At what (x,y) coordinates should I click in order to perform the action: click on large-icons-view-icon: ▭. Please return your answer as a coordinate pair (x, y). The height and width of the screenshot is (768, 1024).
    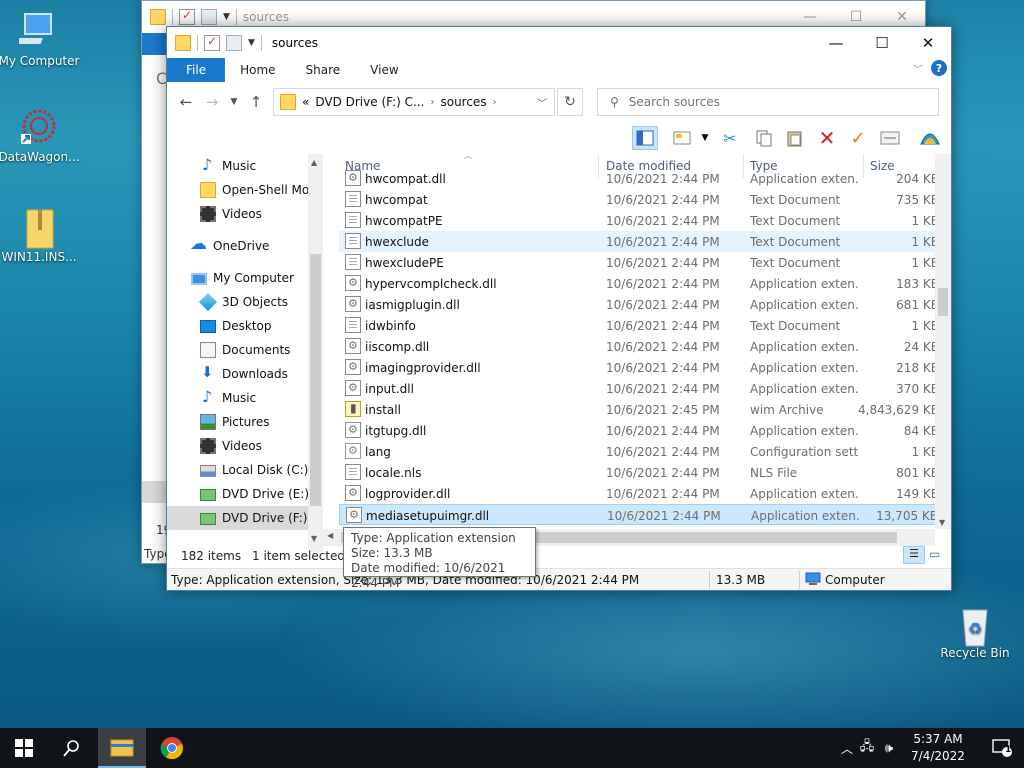
    Looking at the image, I should click on (934, 554).